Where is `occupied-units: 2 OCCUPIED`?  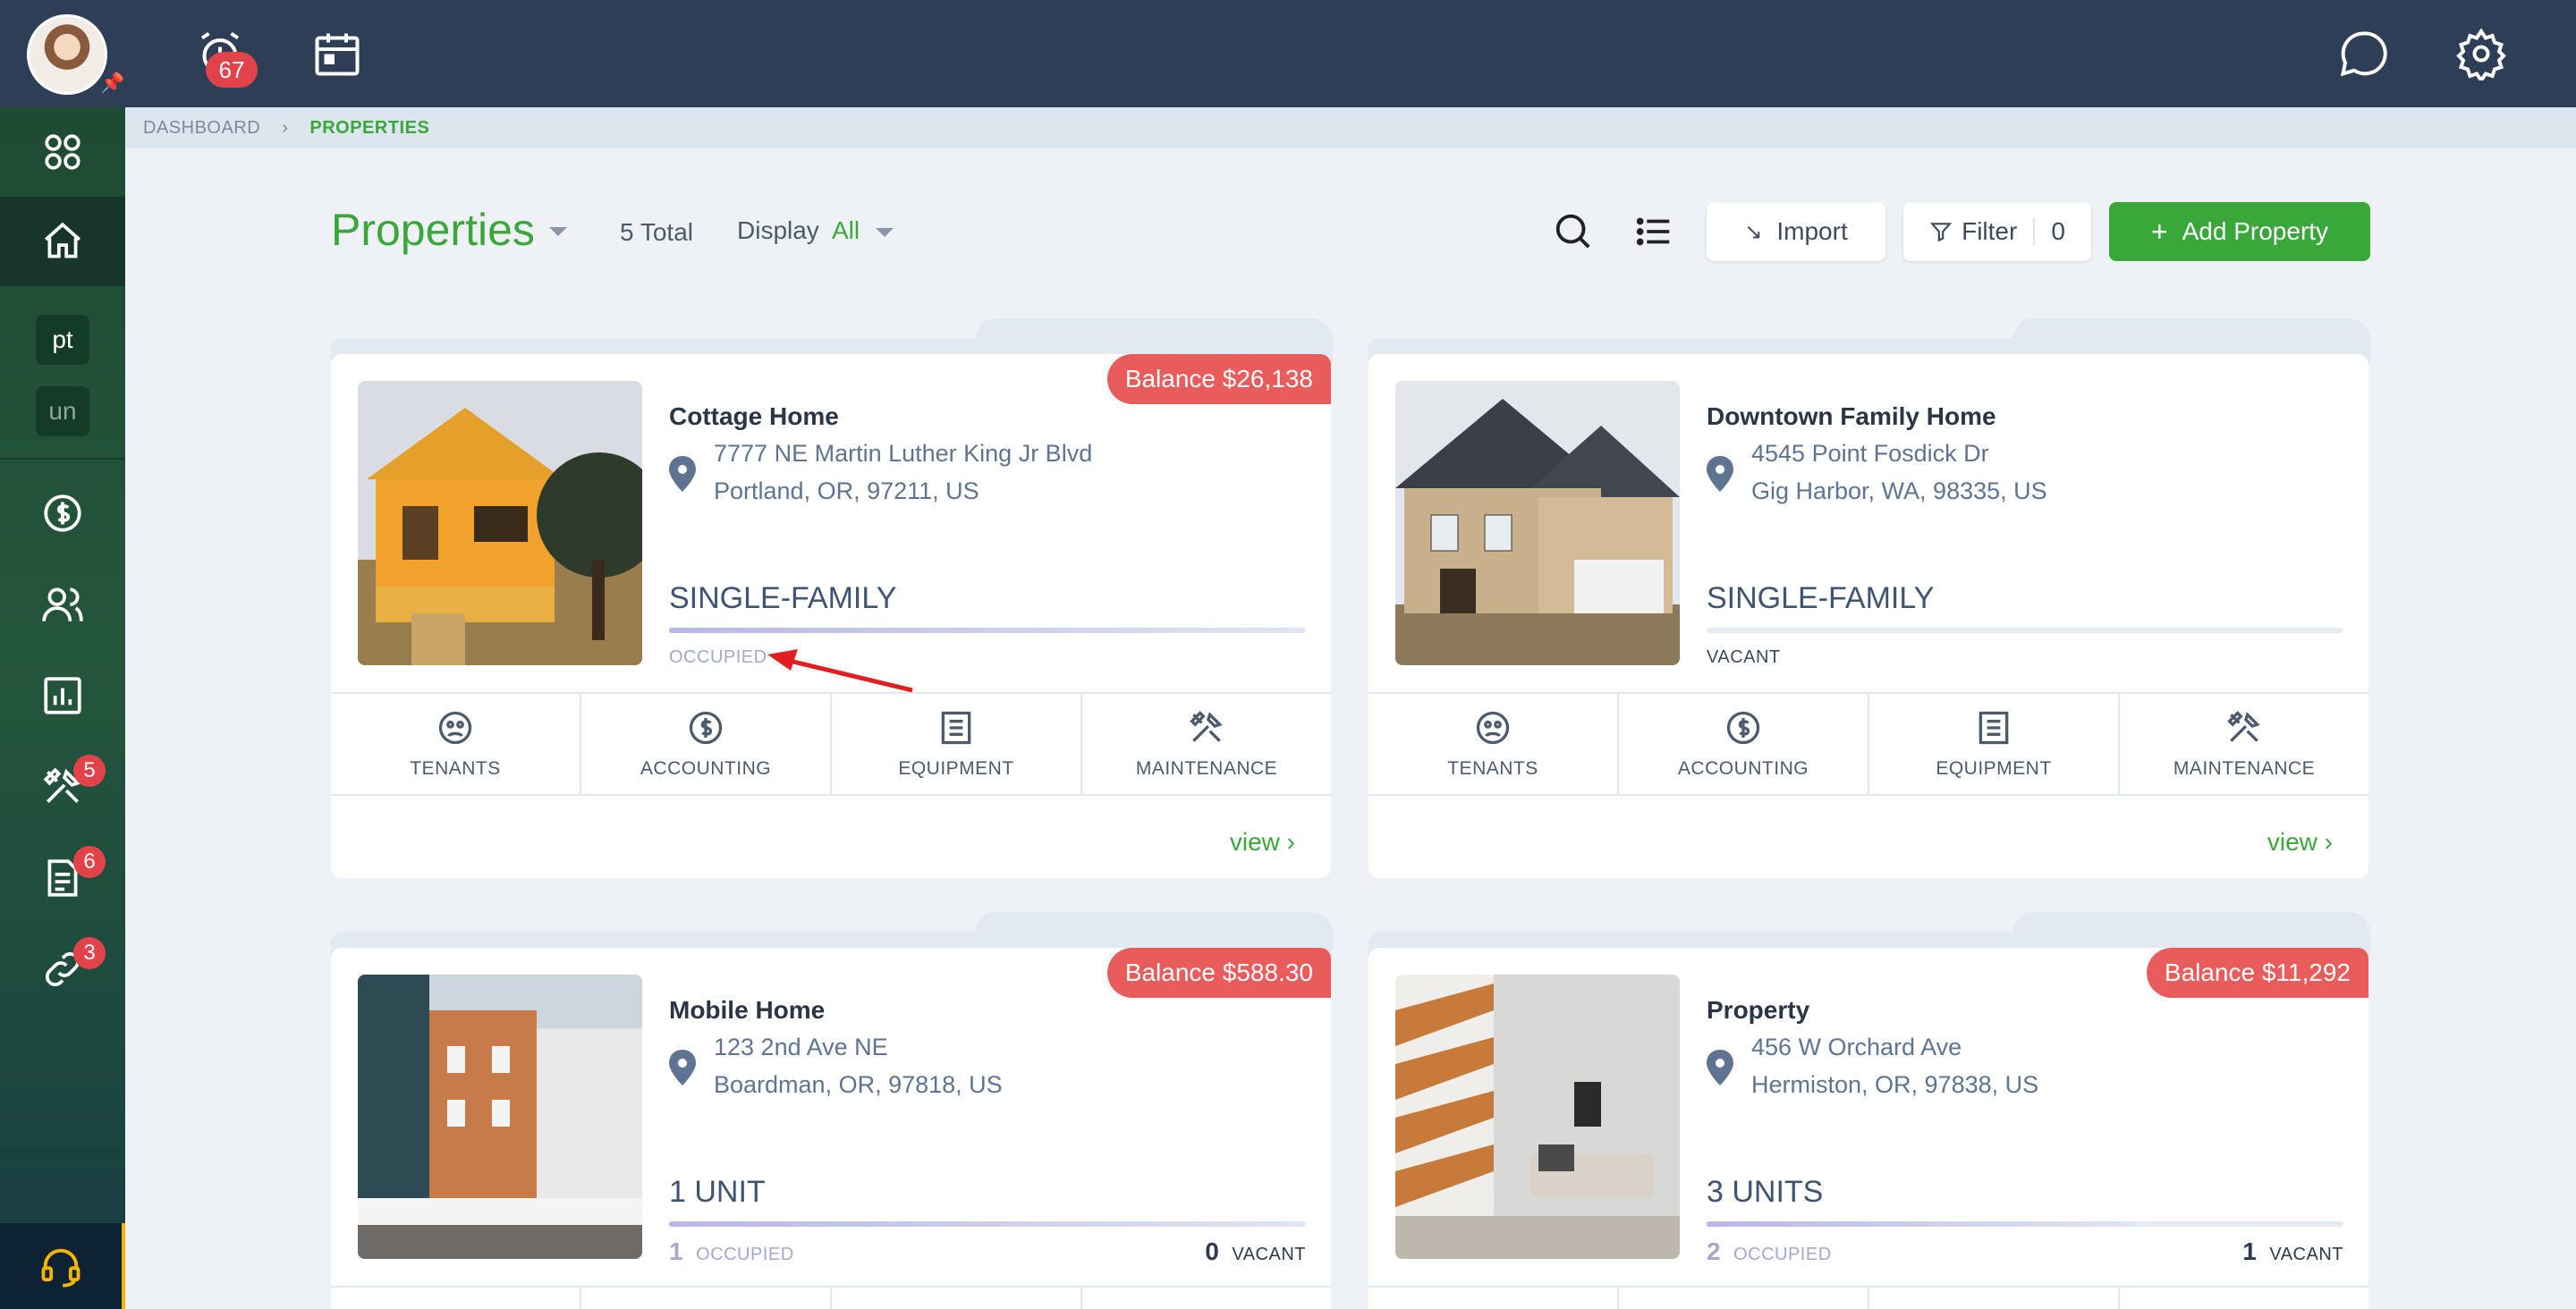
occupied-units: 2 OCCUPIED is located at coordinates (1769, 1251).